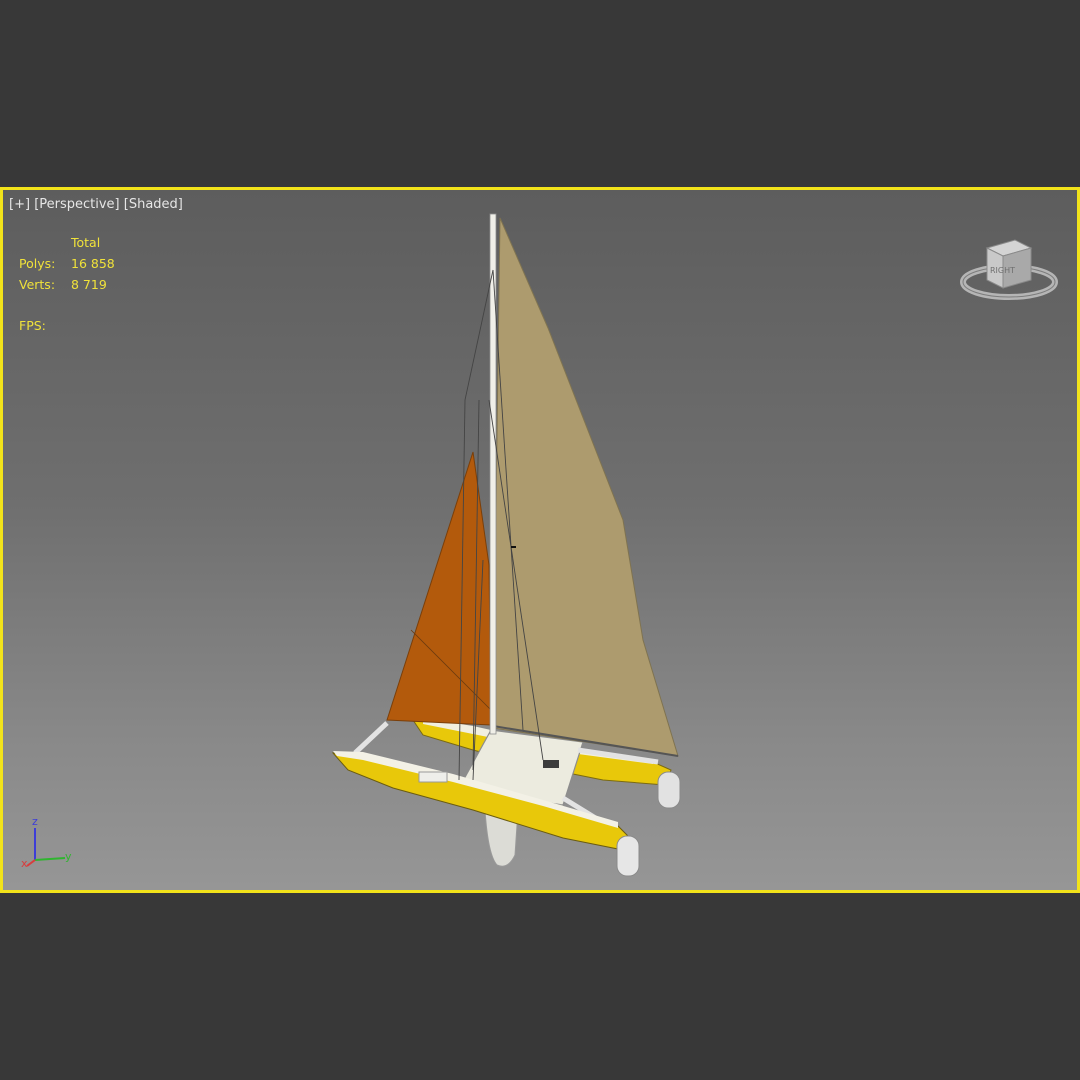 The image size is (1080, 1080). Describe the element at coordinates (76, 204) in the screenshot. I see `view-mode-button: [Perspective]` at that location.